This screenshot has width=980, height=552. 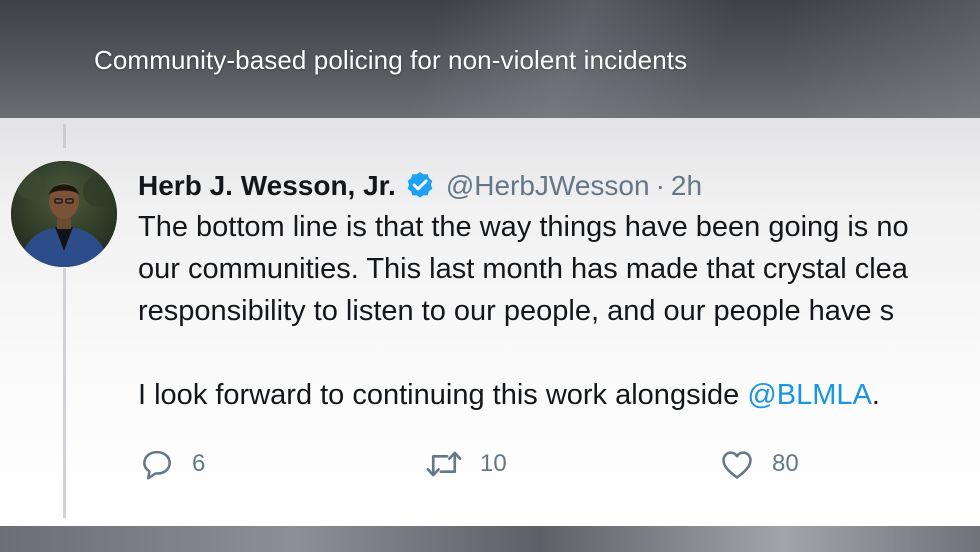 I want to click on banner-background-shape, so click(x=880, y=59).